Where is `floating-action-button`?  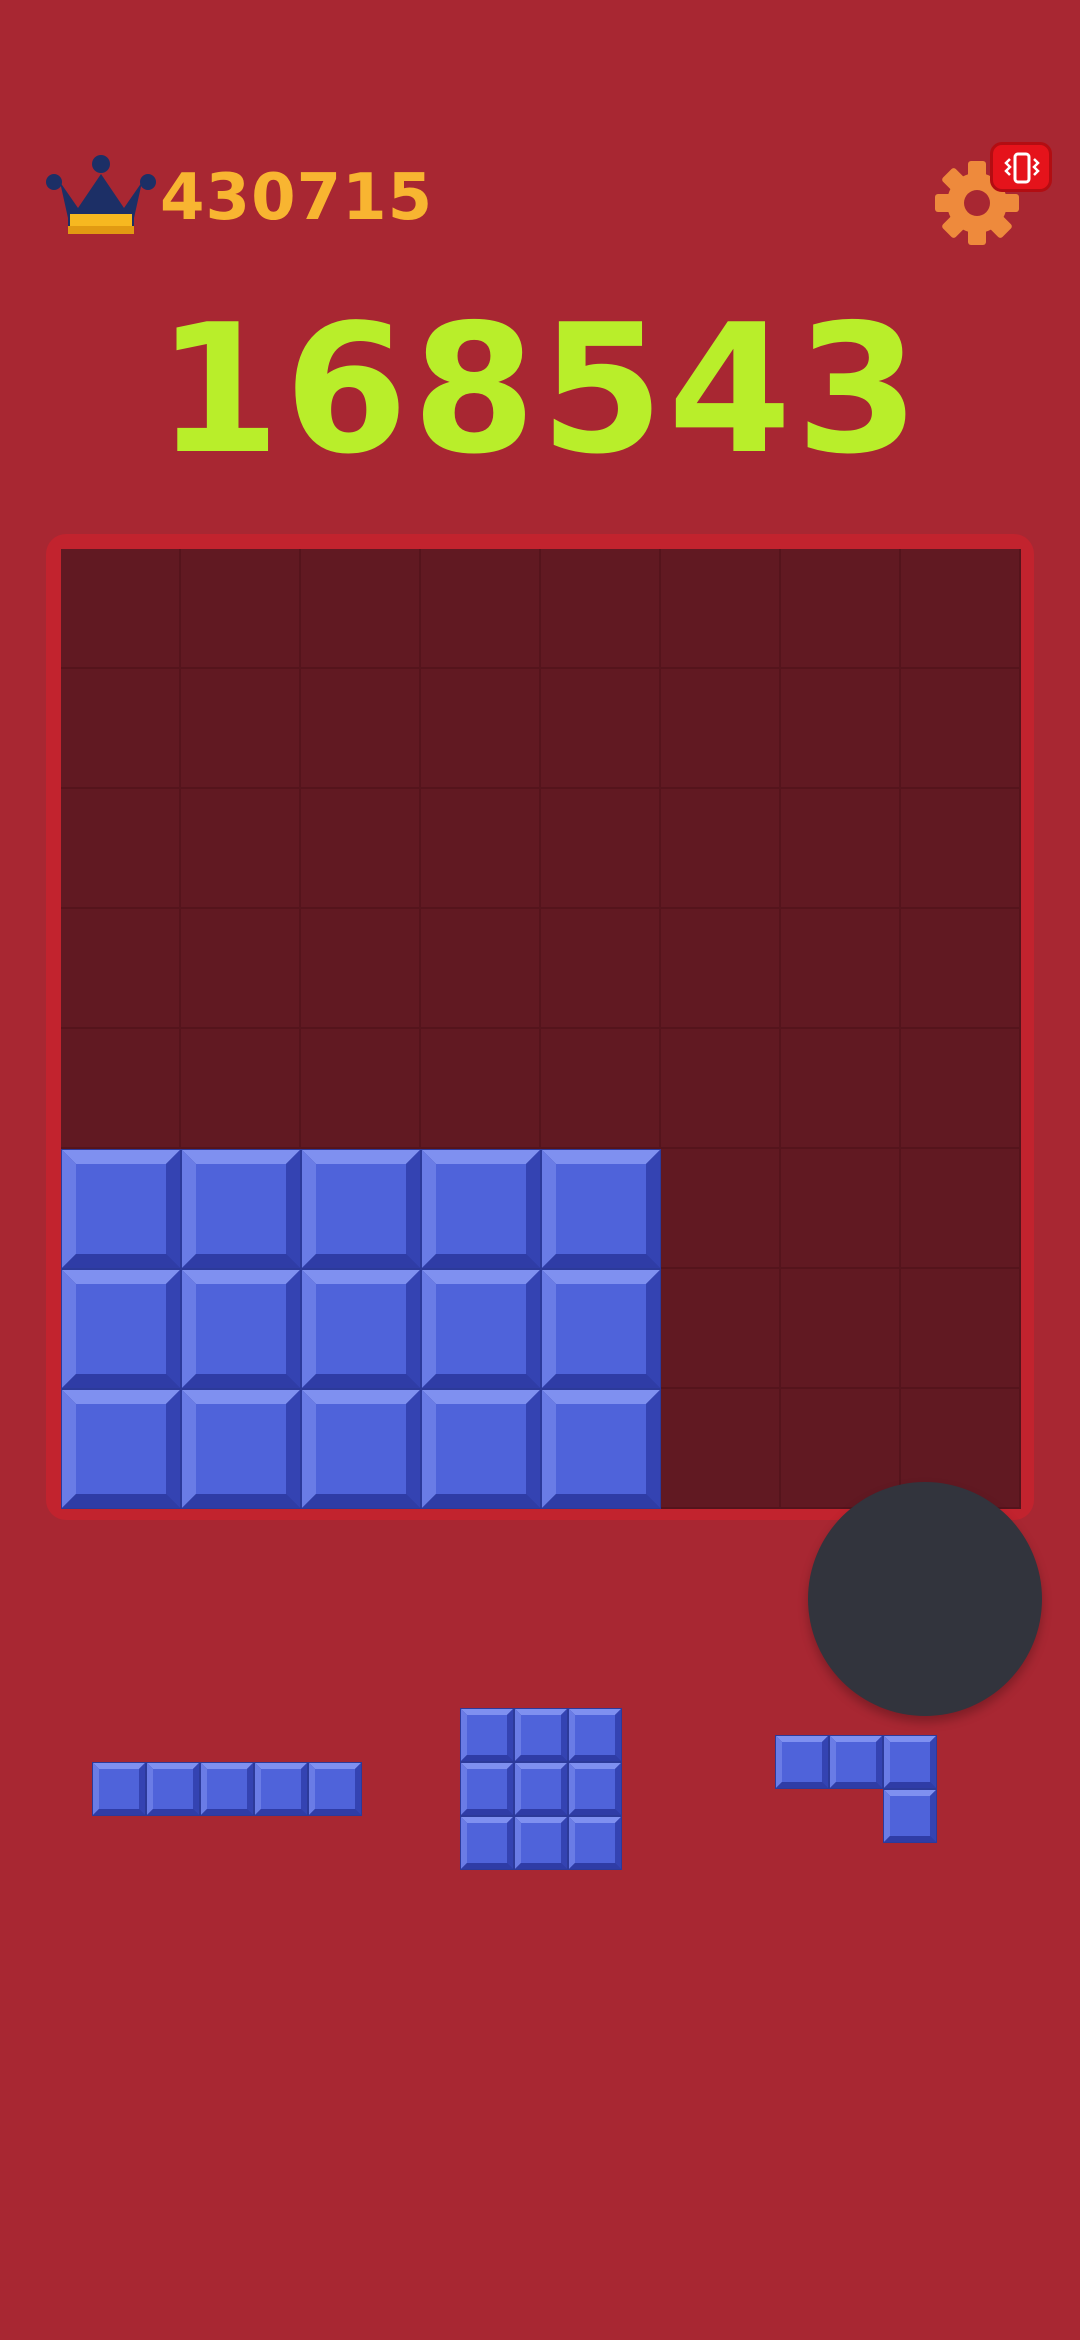 floating-action-button is located at coordinates (925, 1599).